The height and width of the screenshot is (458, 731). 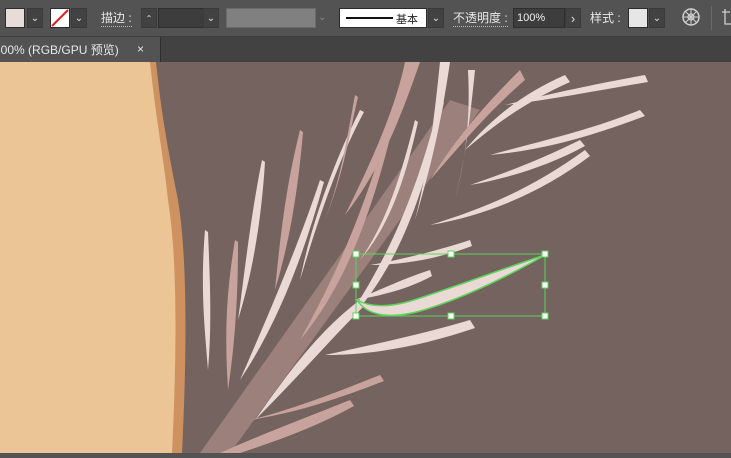 What do you see at coordinates (79, 18) in the screenshot?
I see `stroke-dropdown-chevron-icon: ⌄` at bounding box center [79, 18].